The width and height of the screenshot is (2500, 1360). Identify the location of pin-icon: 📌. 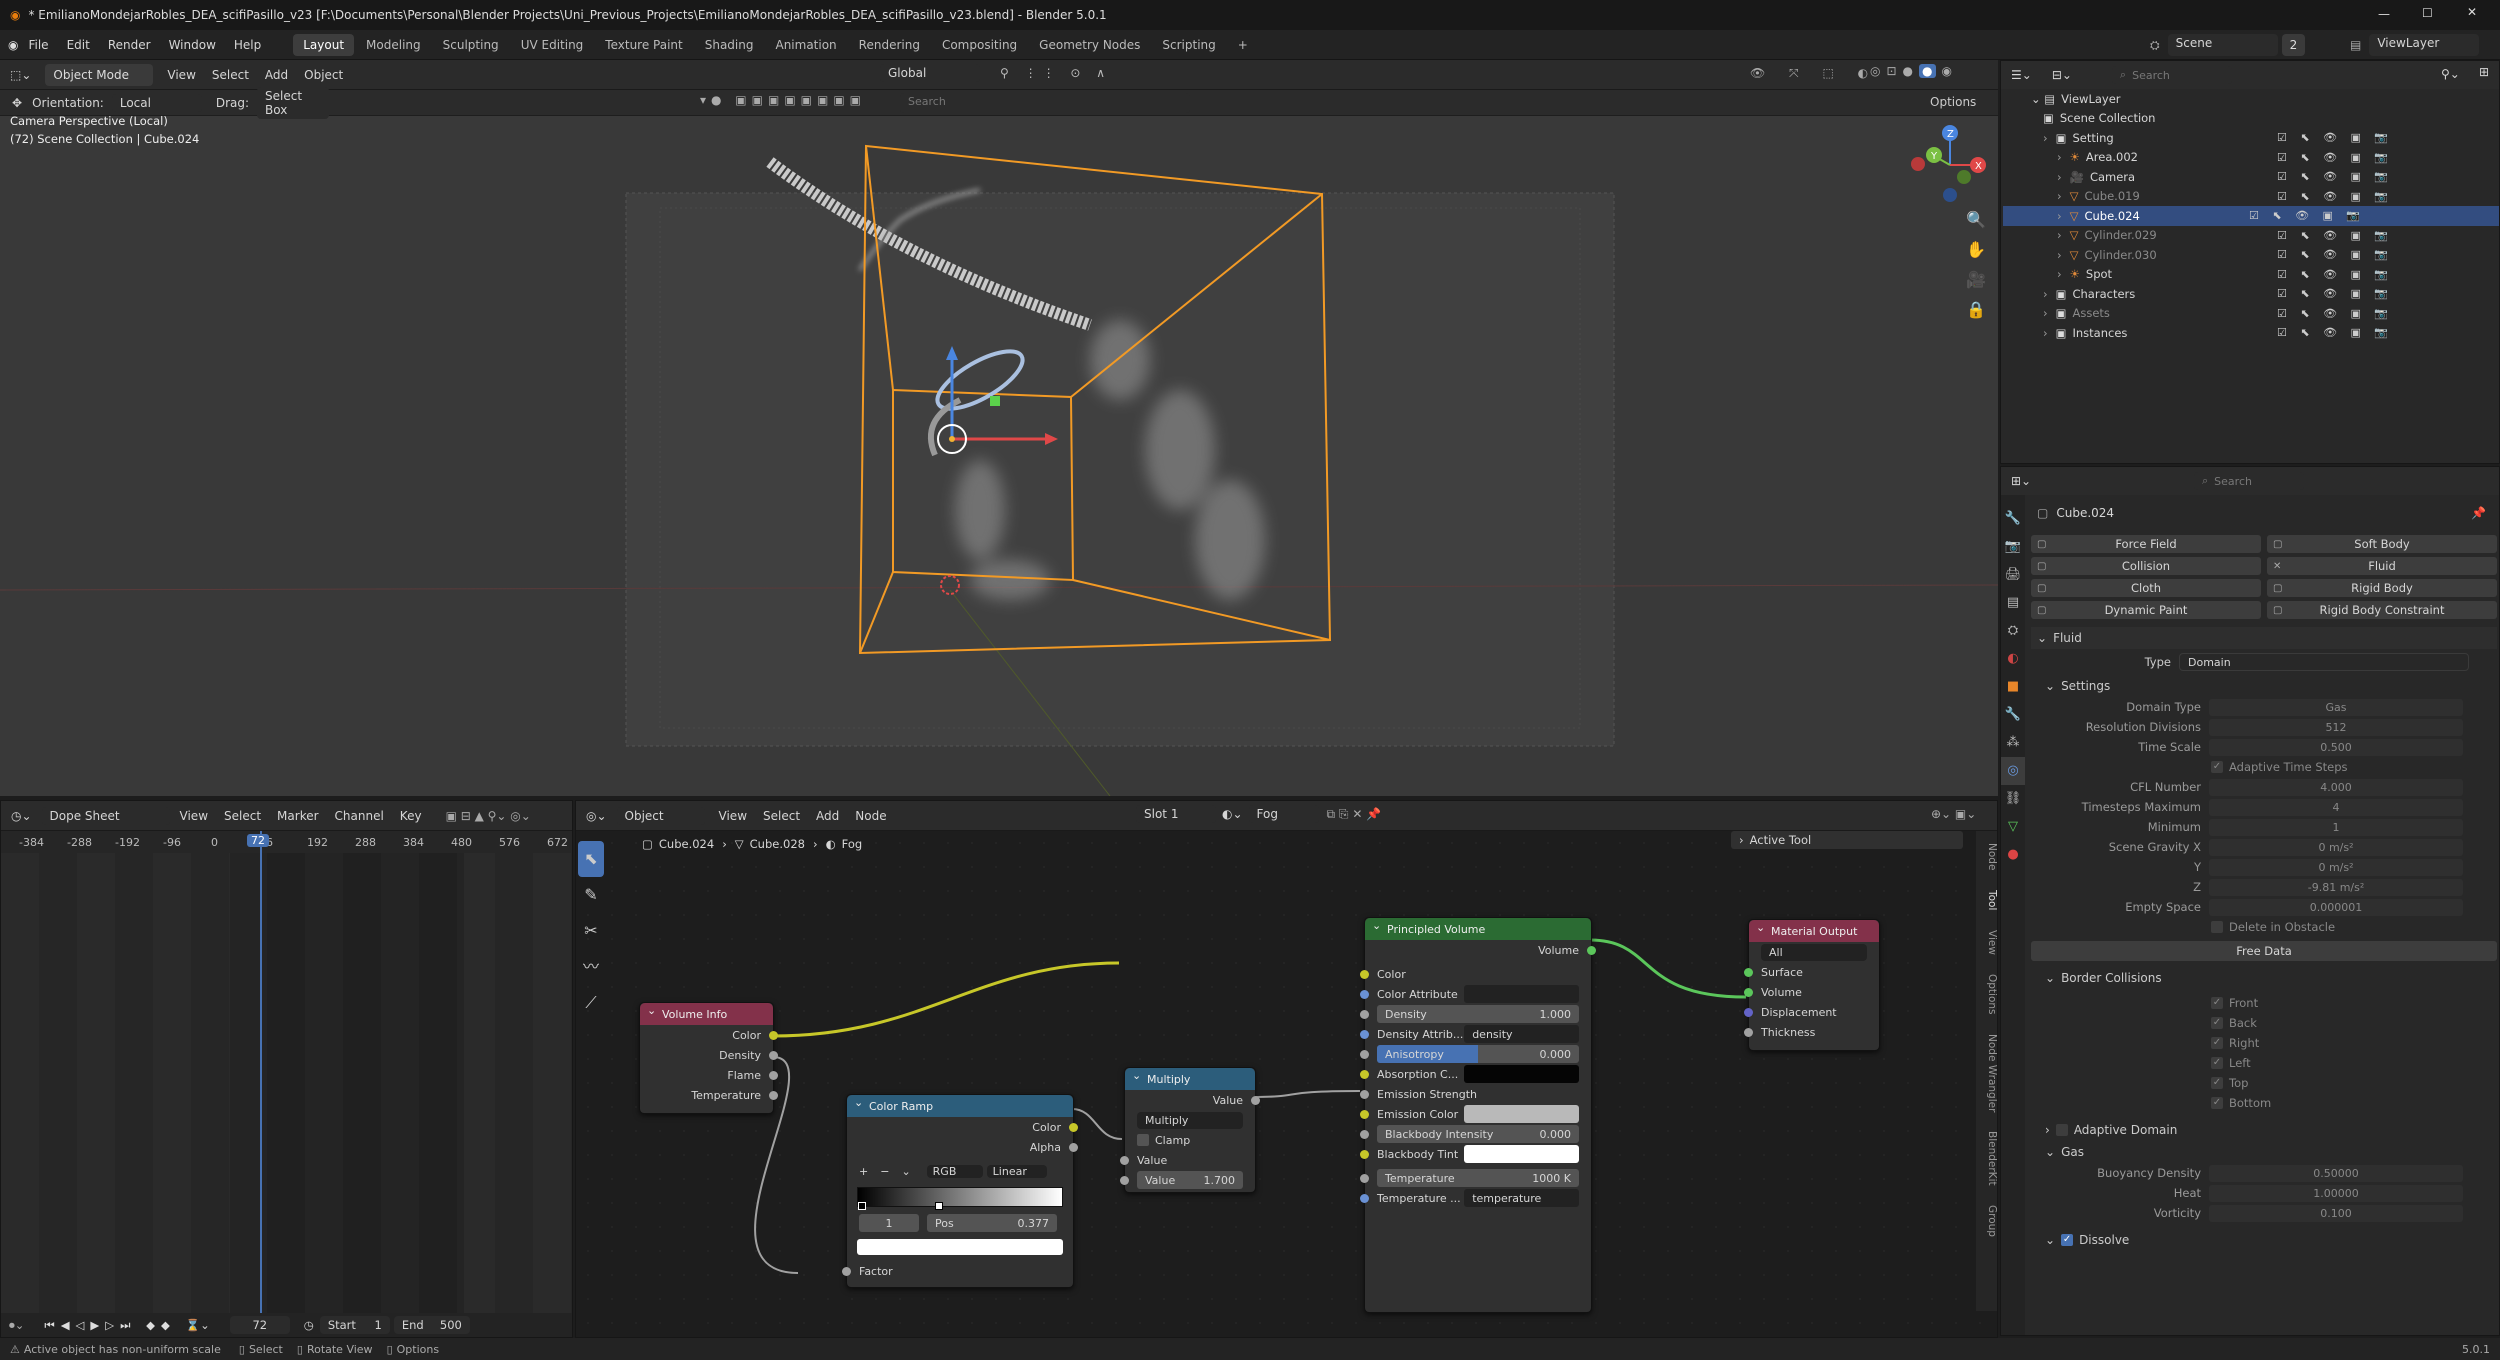
(2478, 513).